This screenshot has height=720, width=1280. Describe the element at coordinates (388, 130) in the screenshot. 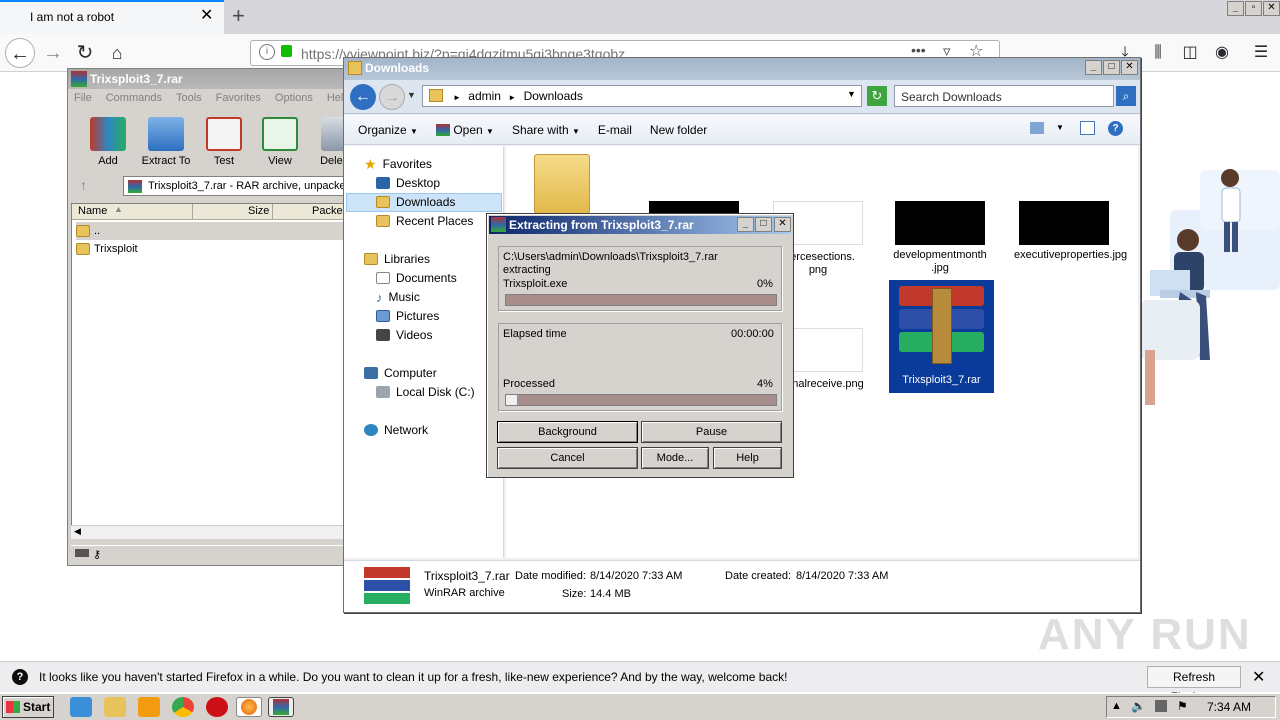

I see `organize-button: Organize ▼` at that location.